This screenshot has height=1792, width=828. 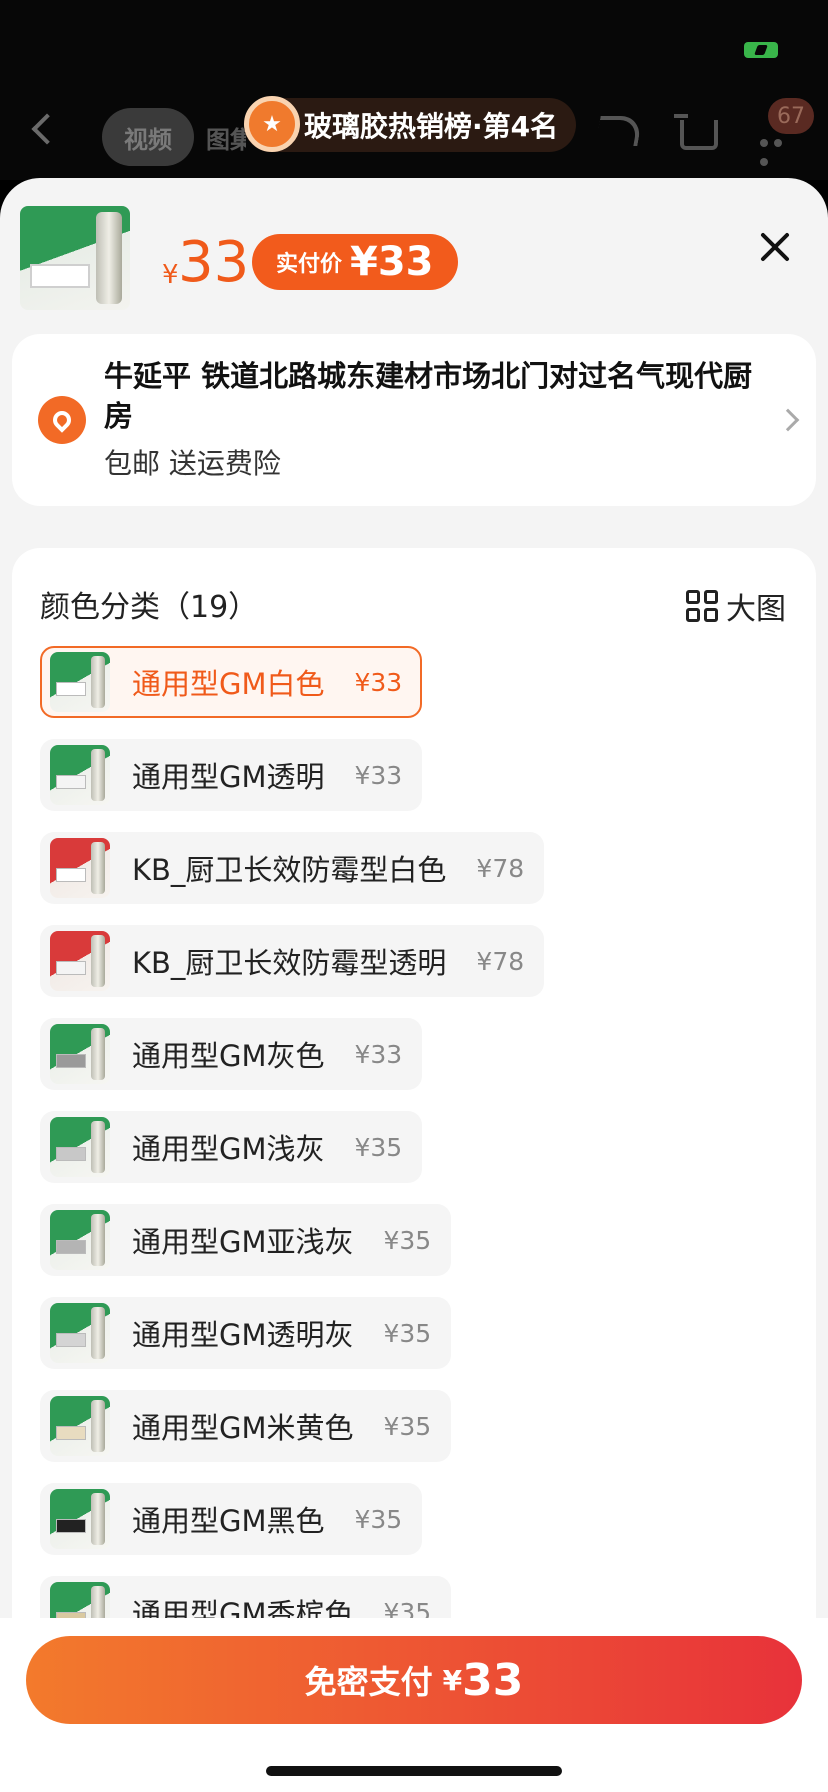 I want to click on big-image-label: 大图, so click(x=756, y=609).